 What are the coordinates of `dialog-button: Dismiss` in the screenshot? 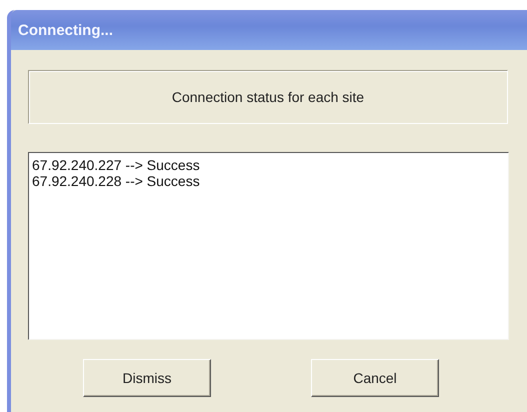 It's located at (147, 378).